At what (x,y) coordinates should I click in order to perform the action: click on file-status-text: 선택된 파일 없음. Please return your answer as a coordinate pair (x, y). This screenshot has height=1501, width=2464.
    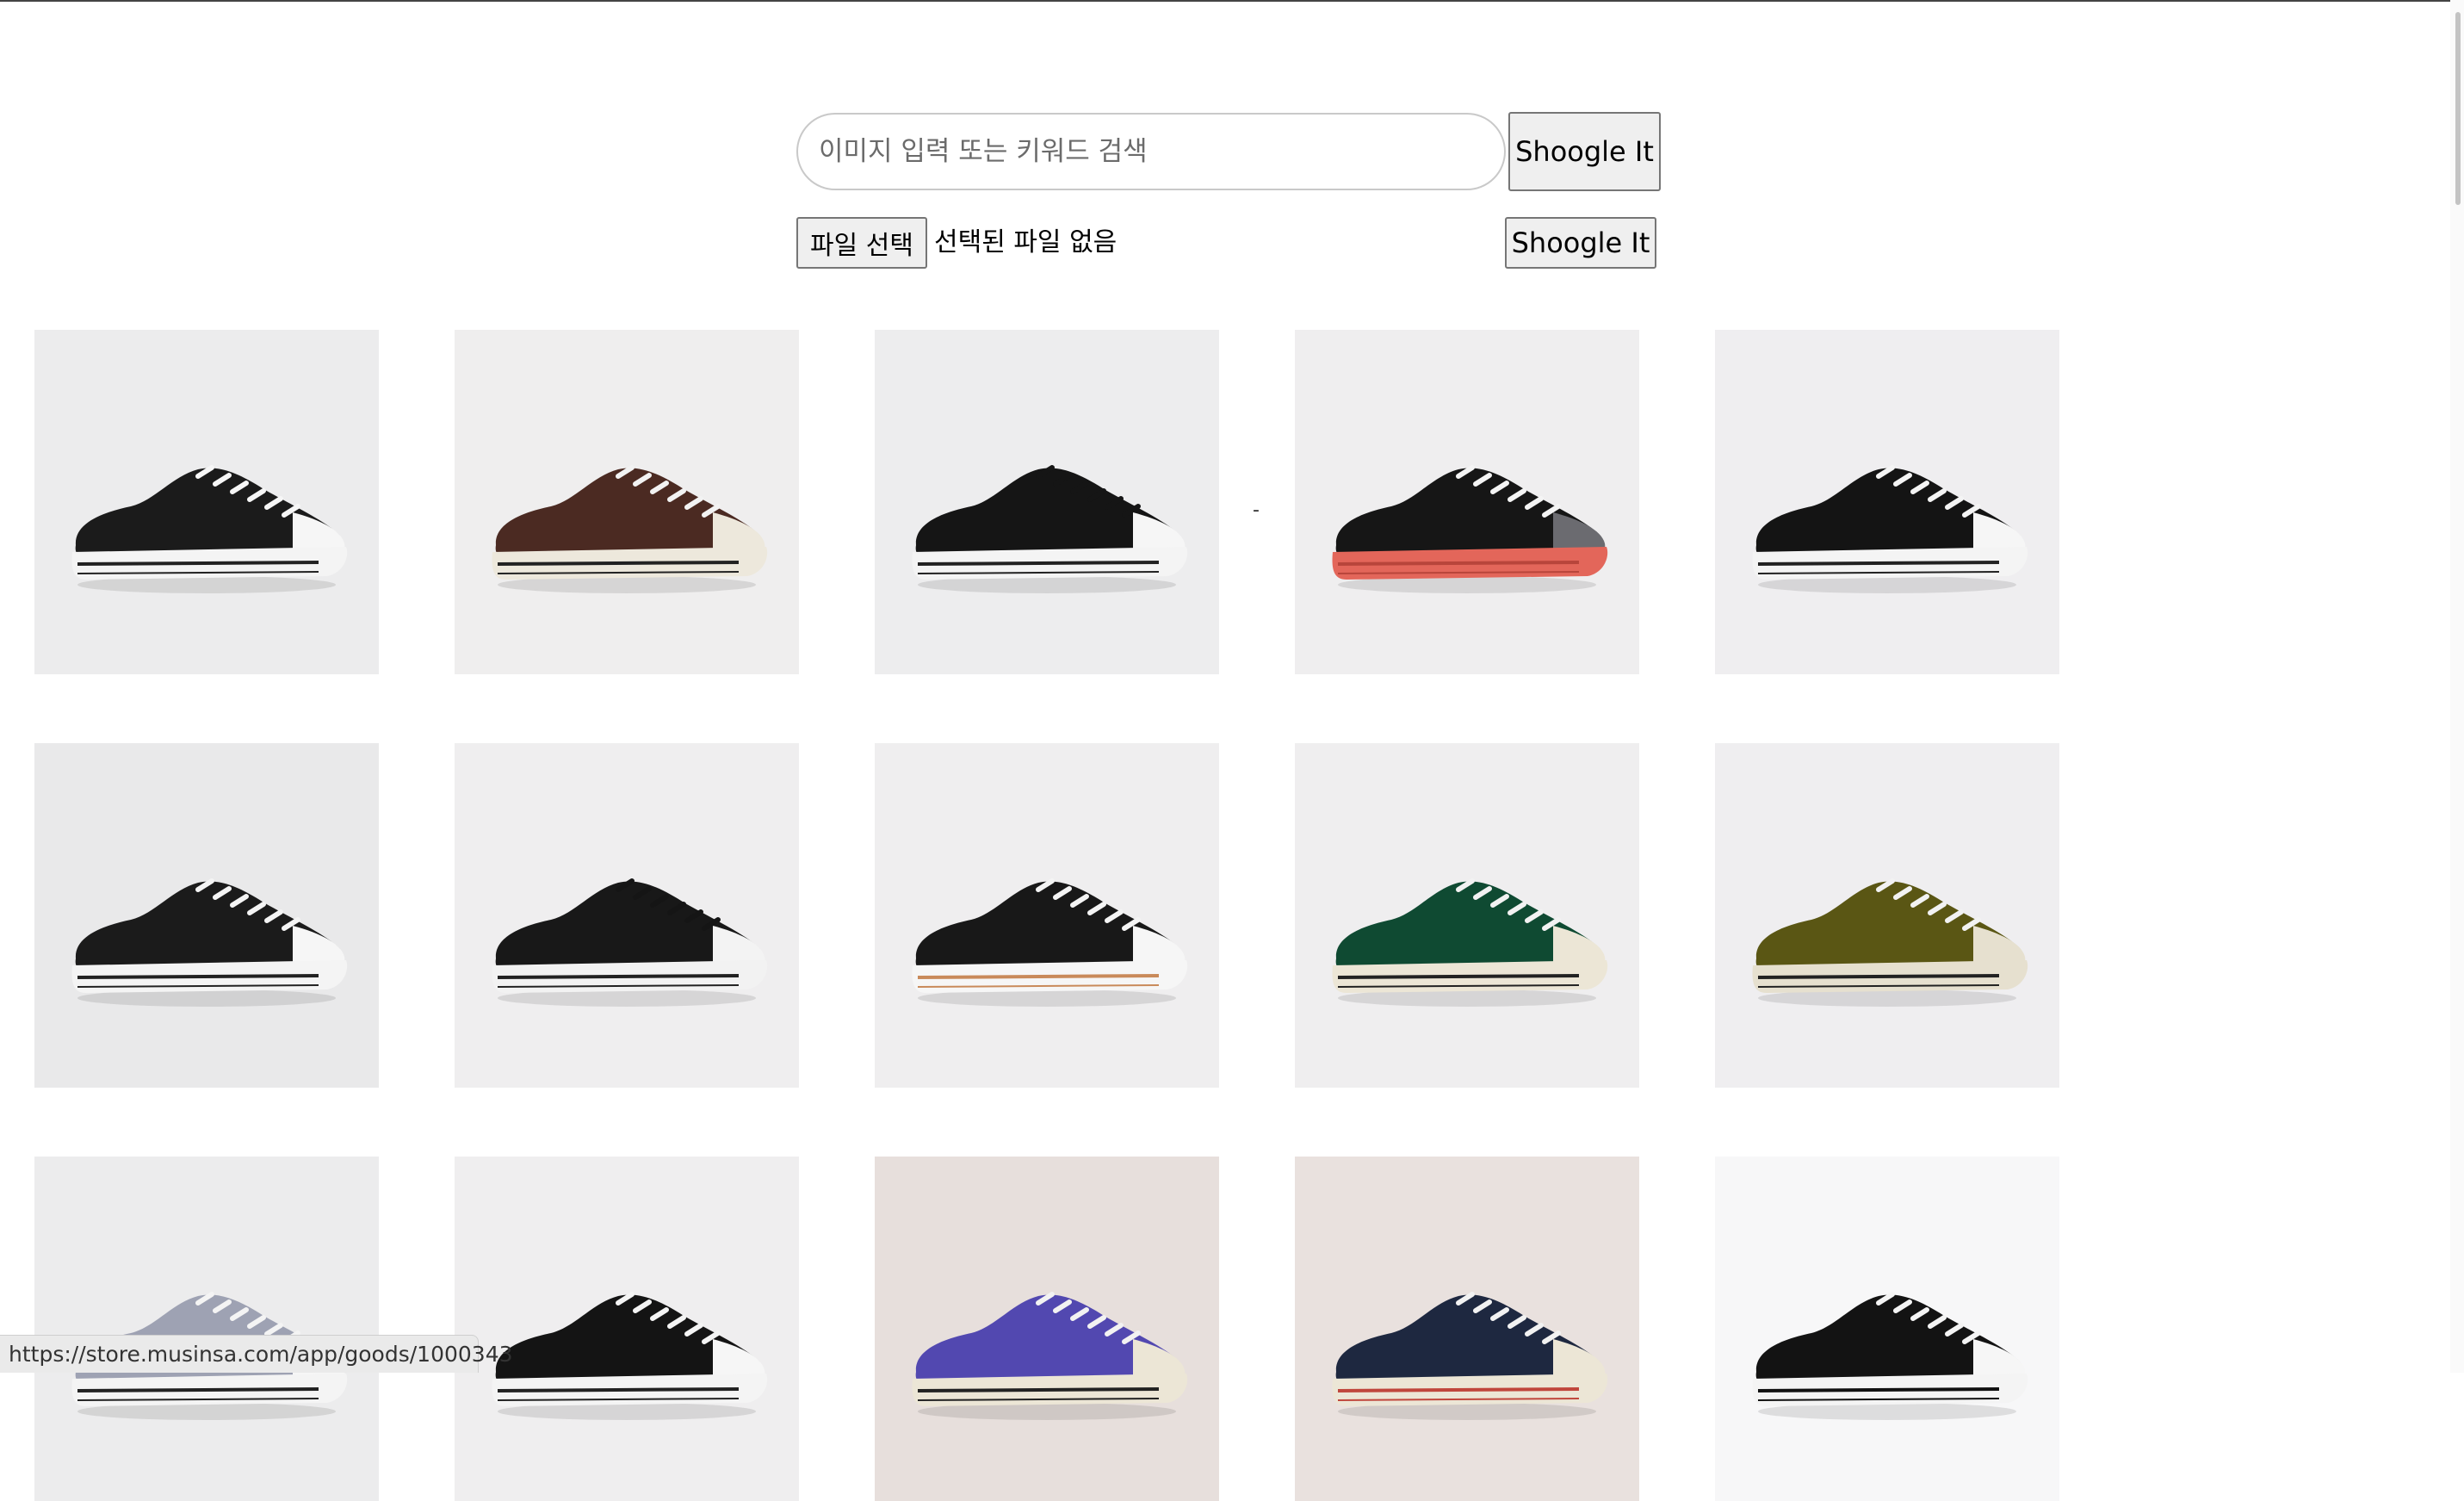
    Looking at the image, I should click on (1025, 242).